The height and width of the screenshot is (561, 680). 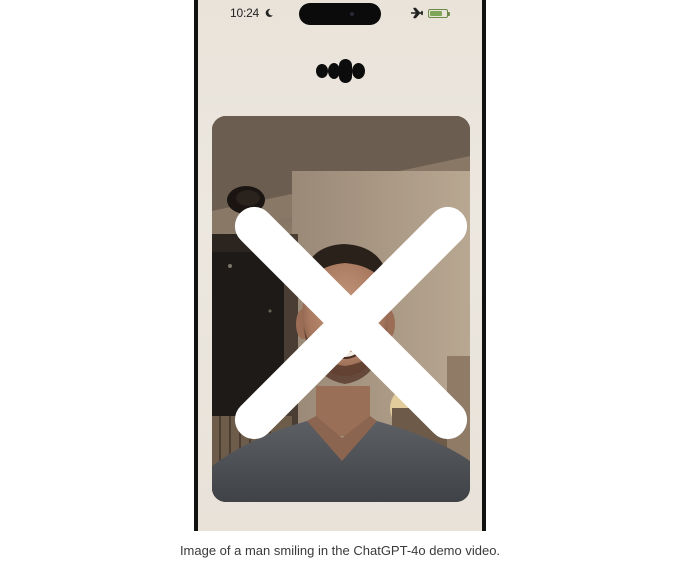 I want to click on camera-dot, so click(x=352, y=14).